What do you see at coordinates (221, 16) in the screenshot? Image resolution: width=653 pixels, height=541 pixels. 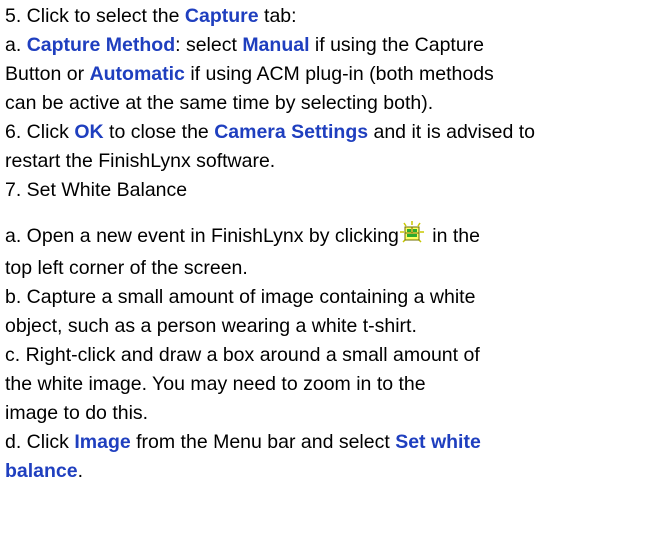 I see `capture-tab-keyword: Capture` at bounding box center [221, 16].